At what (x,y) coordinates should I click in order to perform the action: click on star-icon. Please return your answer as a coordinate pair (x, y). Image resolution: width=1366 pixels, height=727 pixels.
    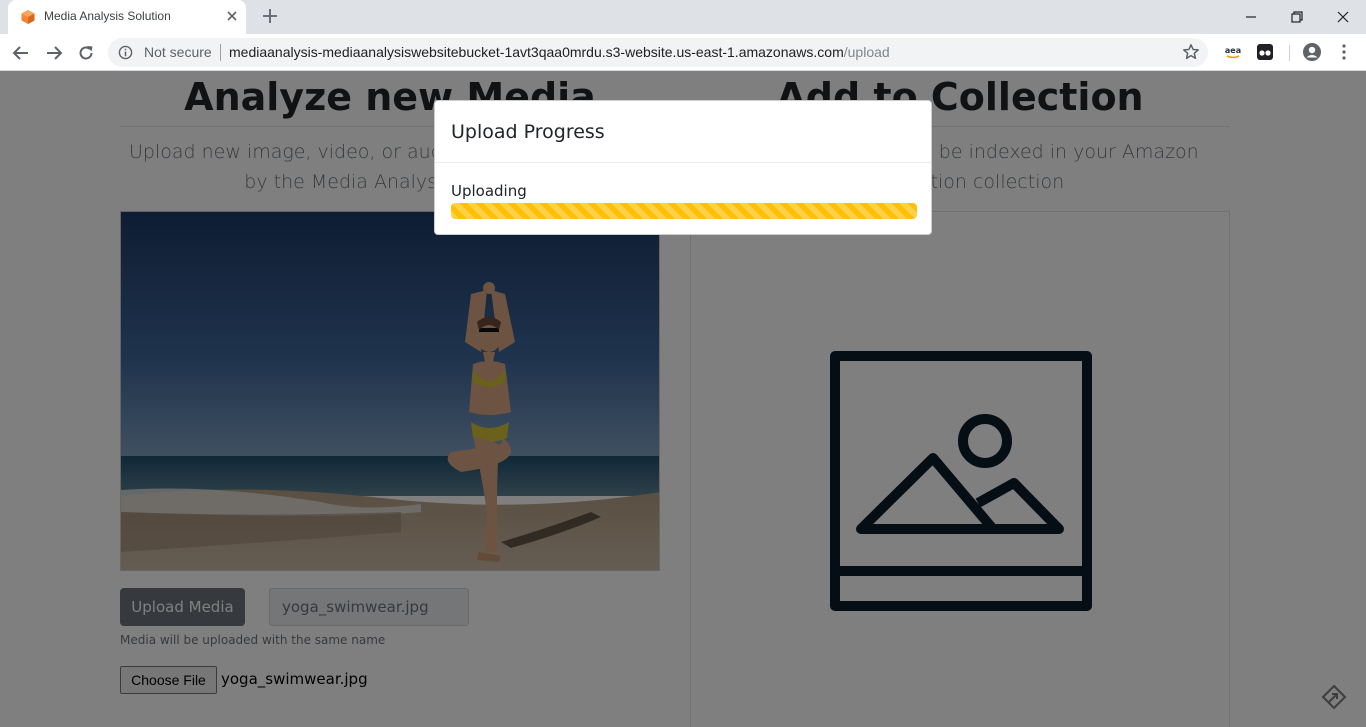
    Looking at the image, I should click on (1191, 52).